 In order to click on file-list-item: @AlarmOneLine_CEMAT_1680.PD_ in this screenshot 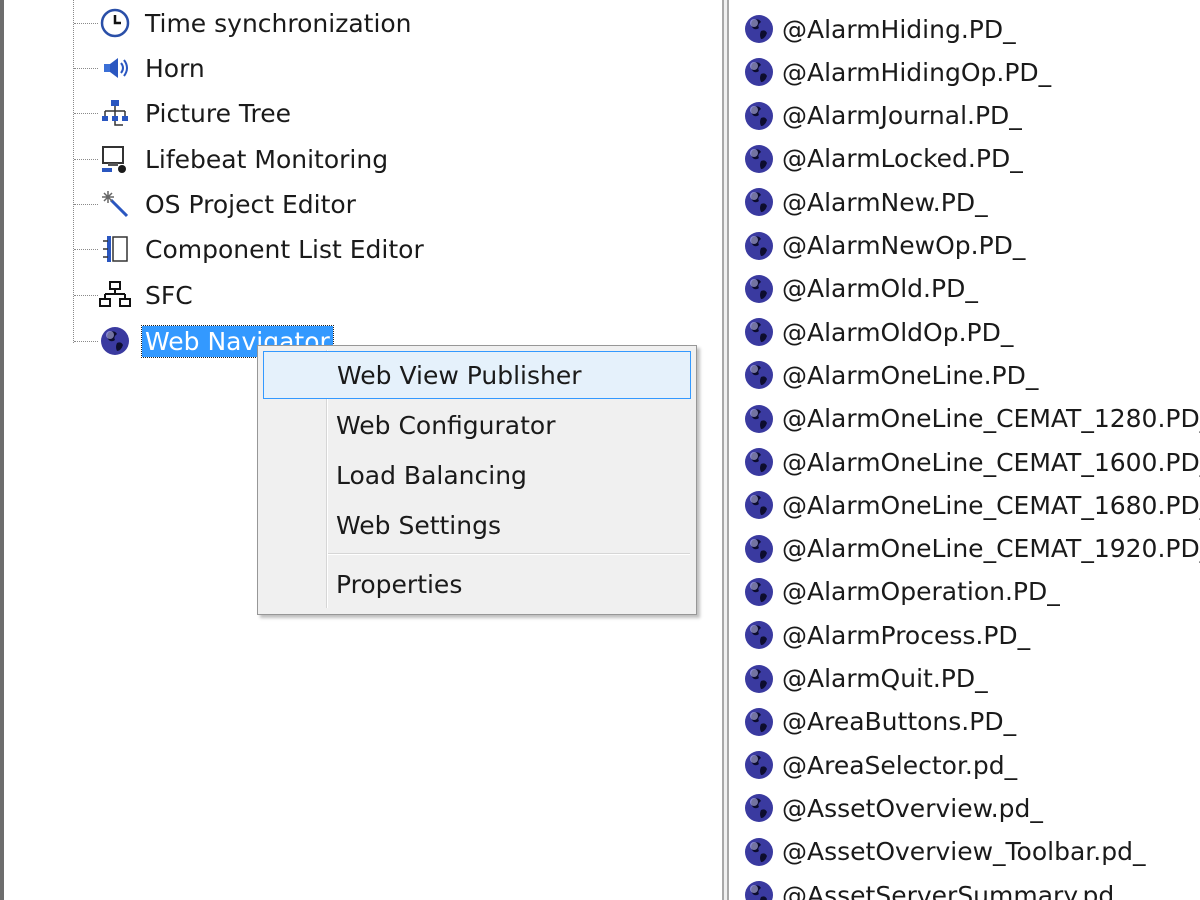, I will do `click(971, 505)`.